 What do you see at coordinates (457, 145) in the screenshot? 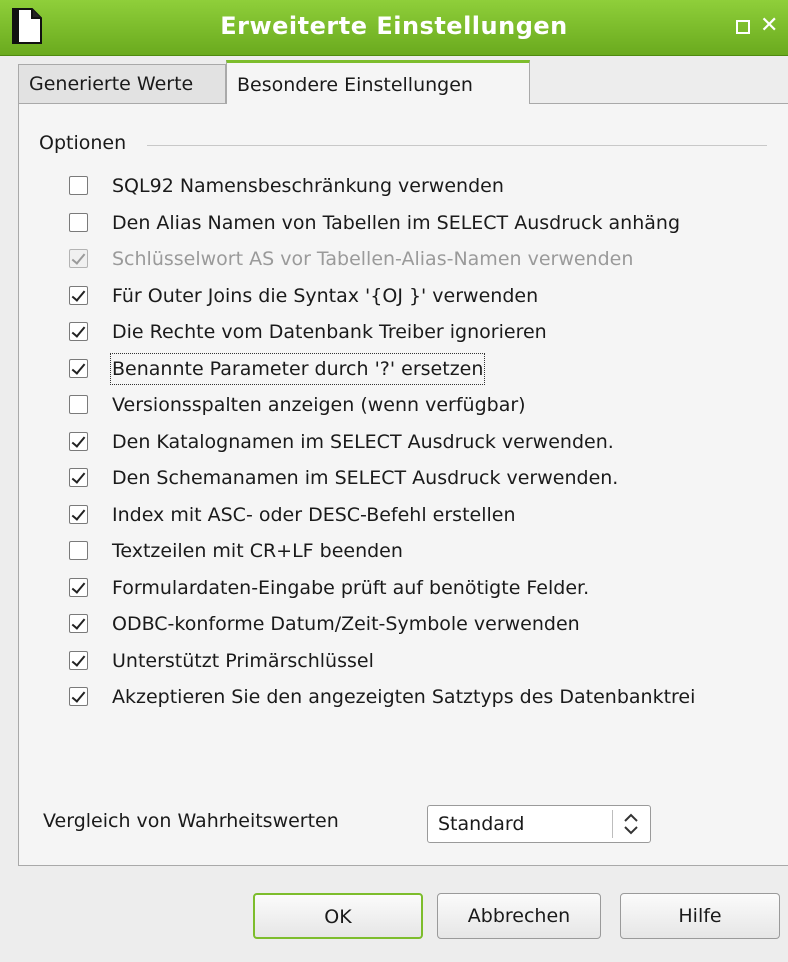
I see `group-separator` at bounding box center [457, 145].